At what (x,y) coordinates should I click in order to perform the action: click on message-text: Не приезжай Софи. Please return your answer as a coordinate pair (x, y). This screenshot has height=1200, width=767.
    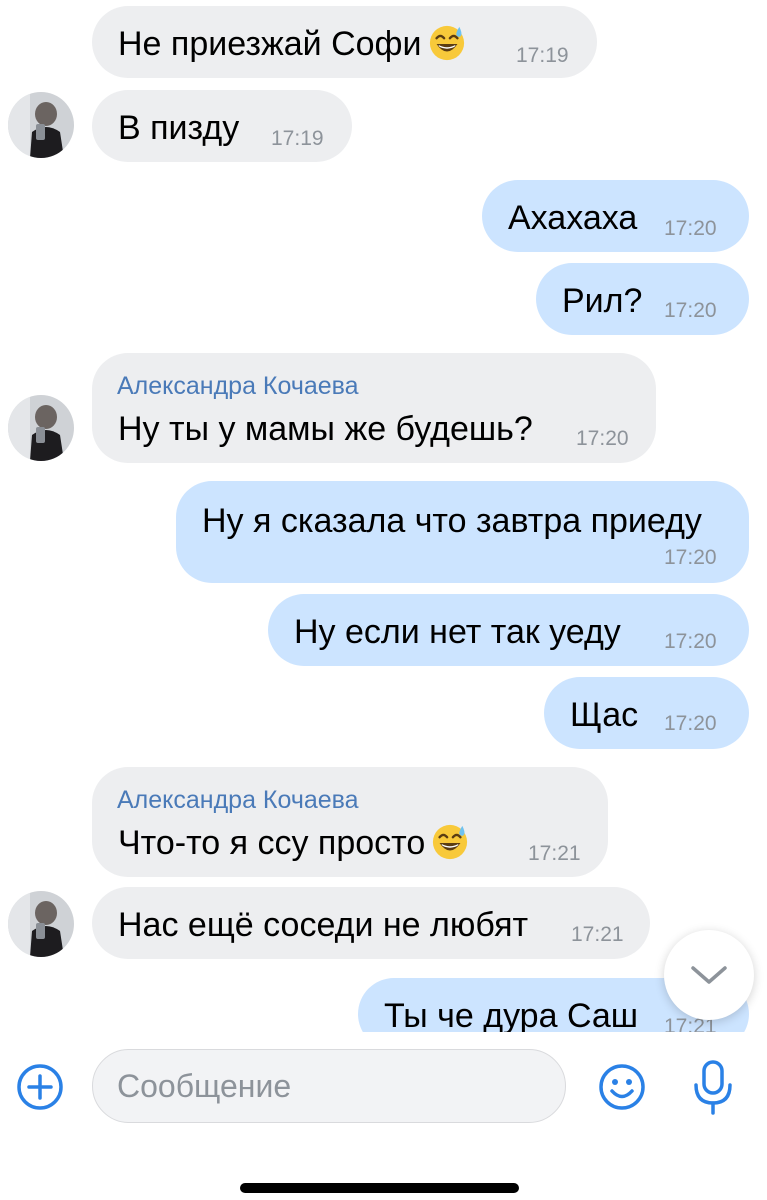
    Looking at the image, I should click on (292, 44).